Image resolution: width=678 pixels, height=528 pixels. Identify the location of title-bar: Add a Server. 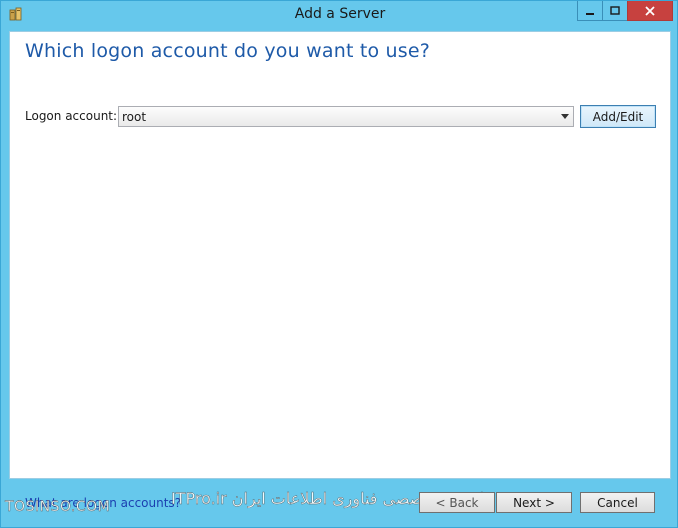
(339, 16).